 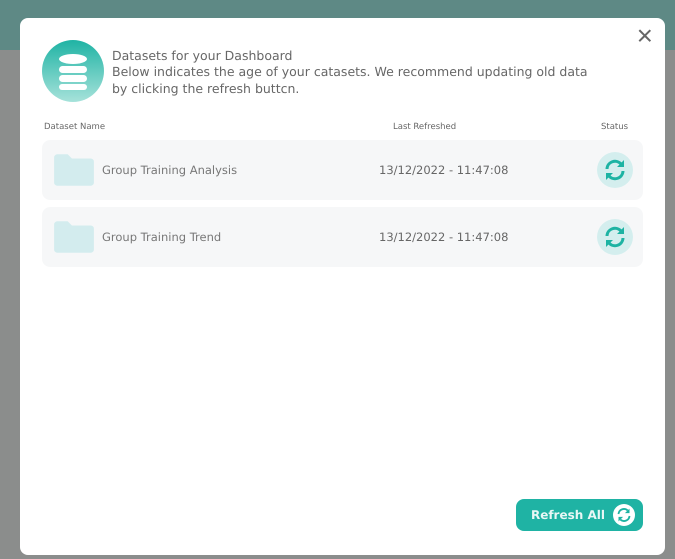 What do you see at coordinates (75, 127) in the screenshot?
I see `column-header: Dataset Name` at bounding box center [75, 127].